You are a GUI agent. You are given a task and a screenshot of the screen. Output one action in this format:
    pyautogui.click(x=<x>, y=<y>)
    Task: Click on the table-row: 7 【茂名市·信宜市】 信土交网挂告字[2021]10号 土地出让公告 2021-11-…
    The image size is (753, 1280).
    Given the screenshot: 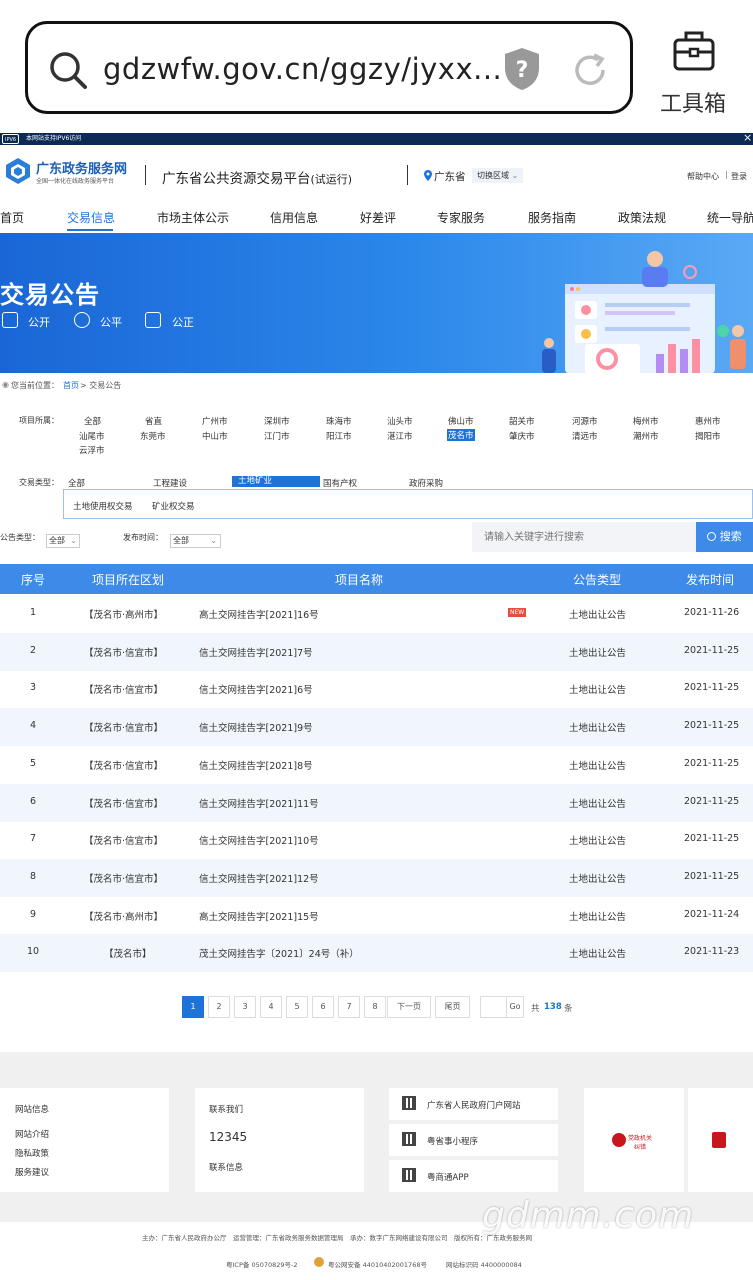 What is the action you would take?
    pyautogui.click(x=376, y=840)
    